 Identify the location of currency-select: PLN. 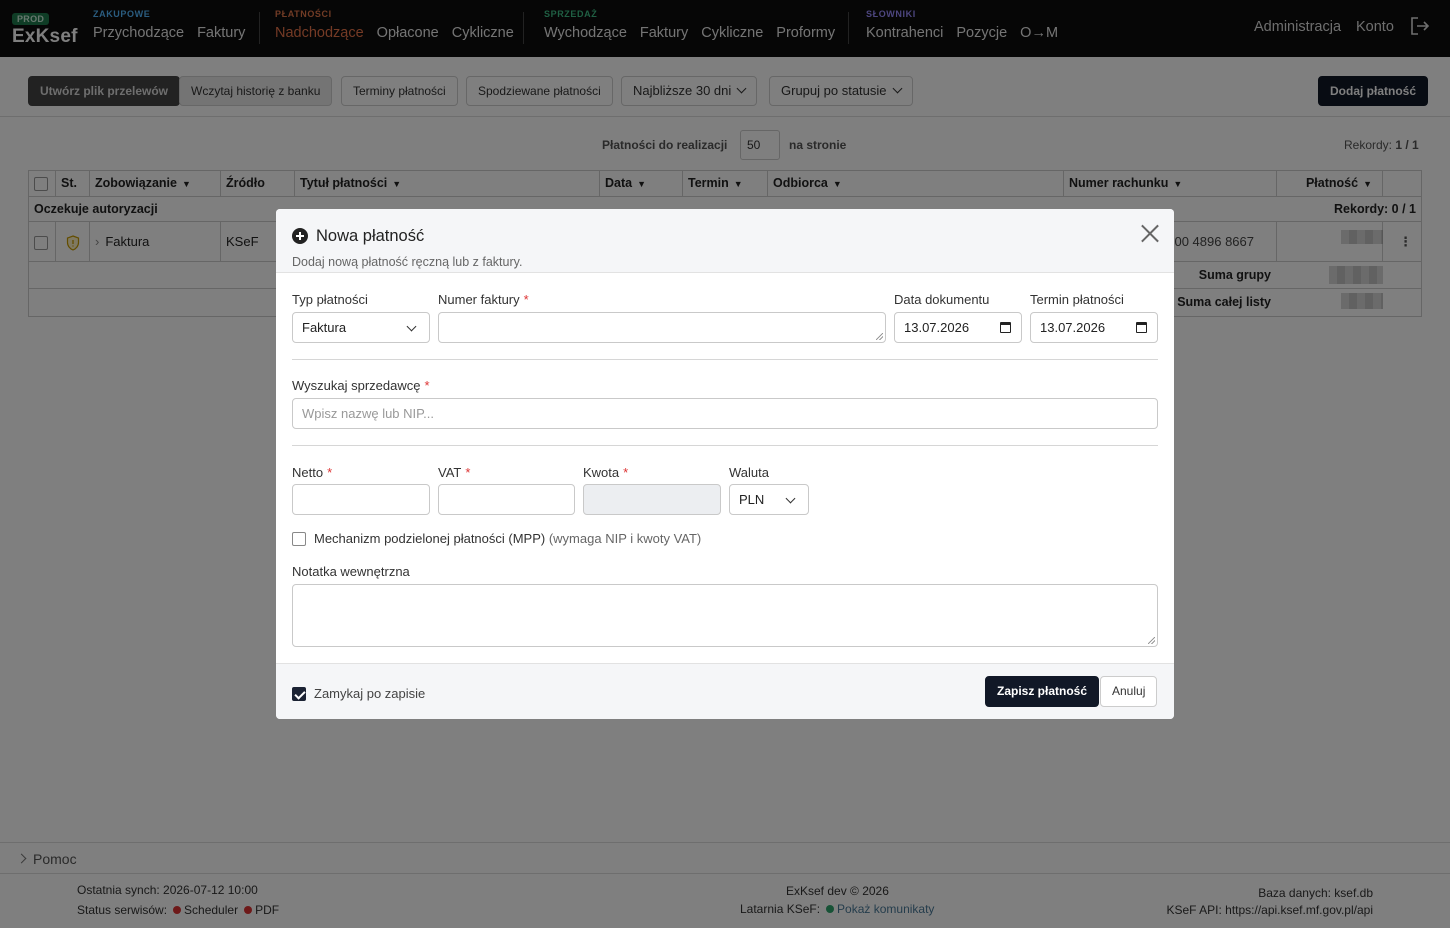
(769, 499).